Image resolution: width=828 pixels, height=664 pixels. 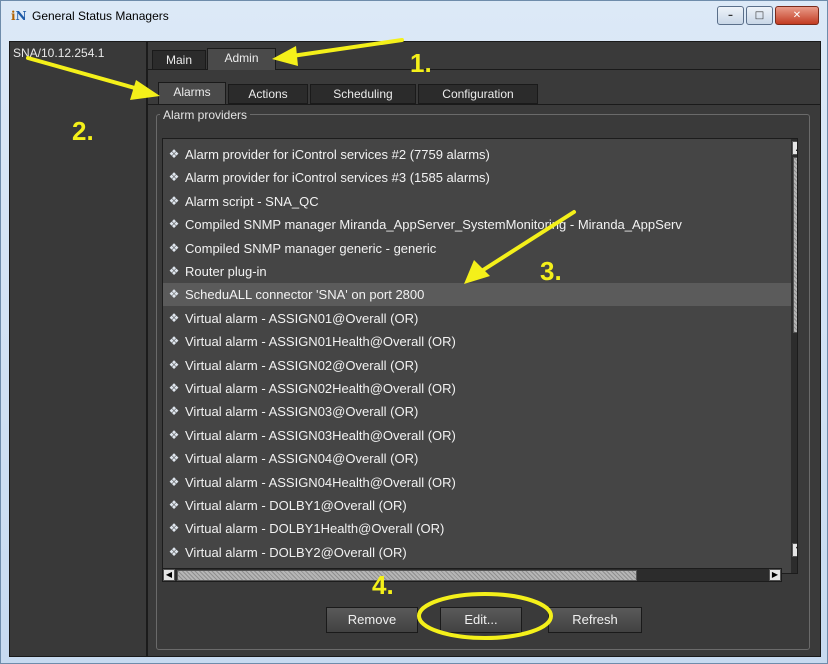 I want to click on annotation-step2: 2., so click(x=83, y=131).